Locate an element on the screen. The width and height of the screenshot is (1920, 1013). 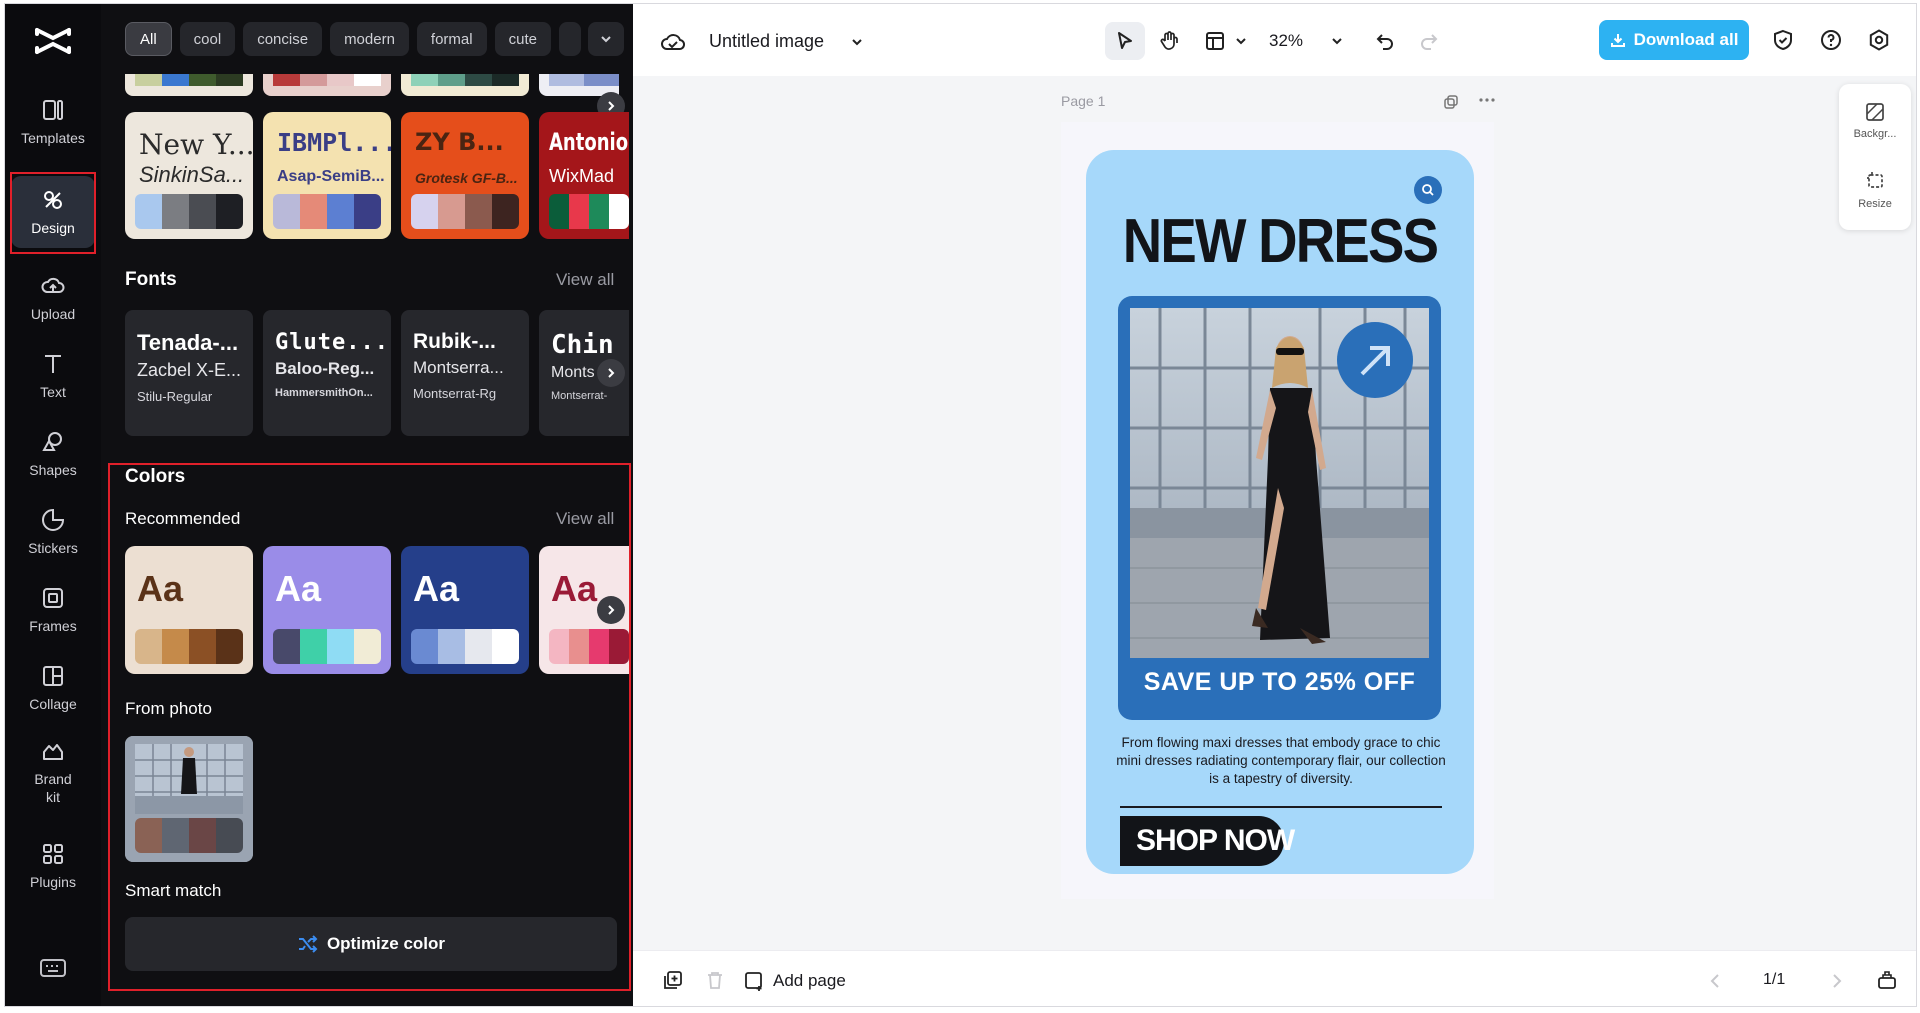
rail-item-label: Templates is located at coordinates (53, 138).